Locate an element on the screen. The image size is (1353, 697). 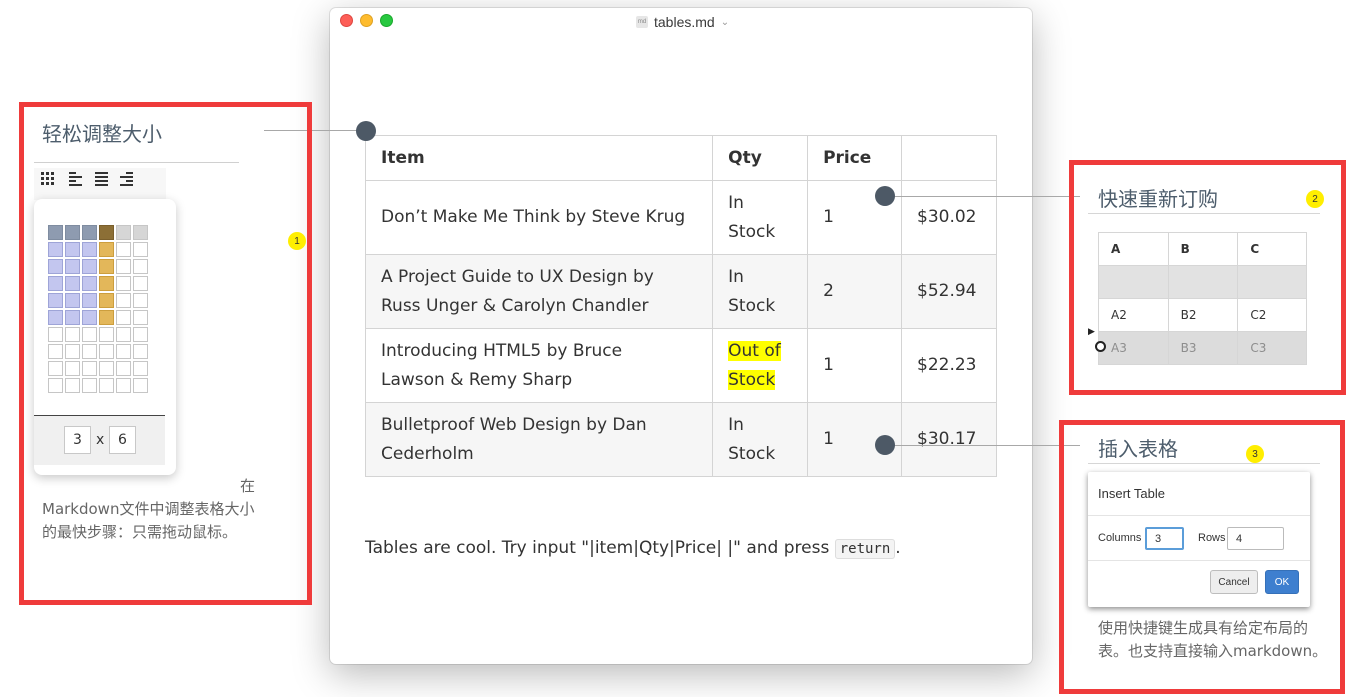
mini-header: B is located at coordinates (1203, 249).